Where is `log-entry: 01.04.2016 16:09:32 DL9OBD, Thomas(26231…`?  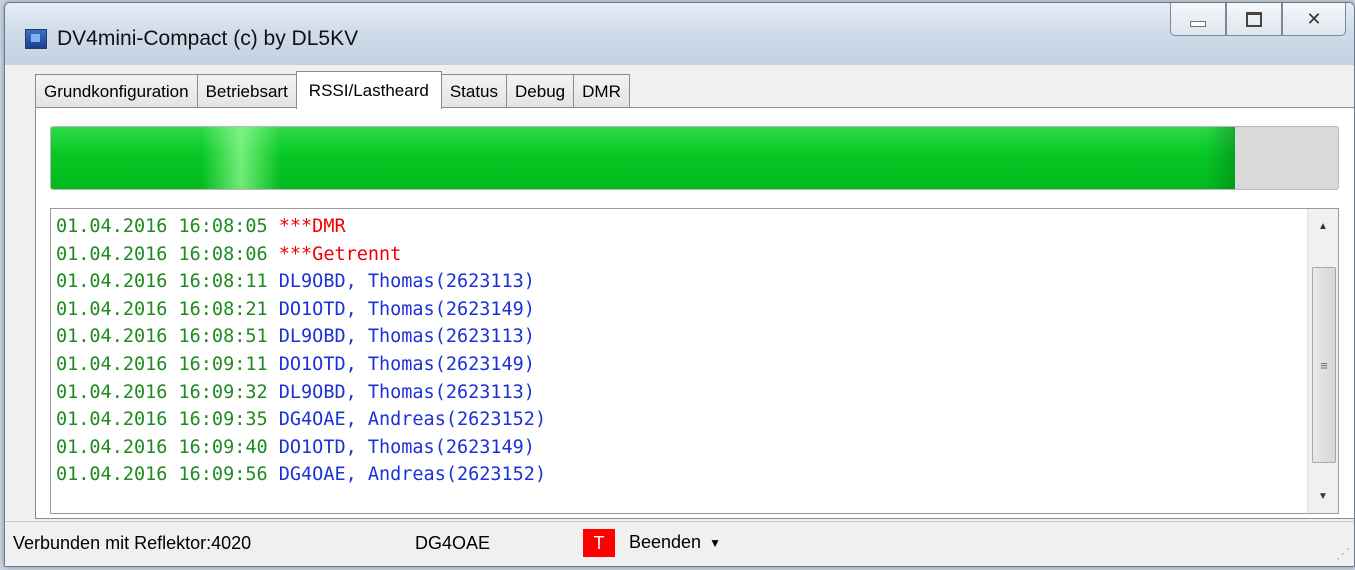
log-entry: 01.04.2016 16:09:32 DL9OBD, Thomas(26231… is located at coordinates (301, 393).